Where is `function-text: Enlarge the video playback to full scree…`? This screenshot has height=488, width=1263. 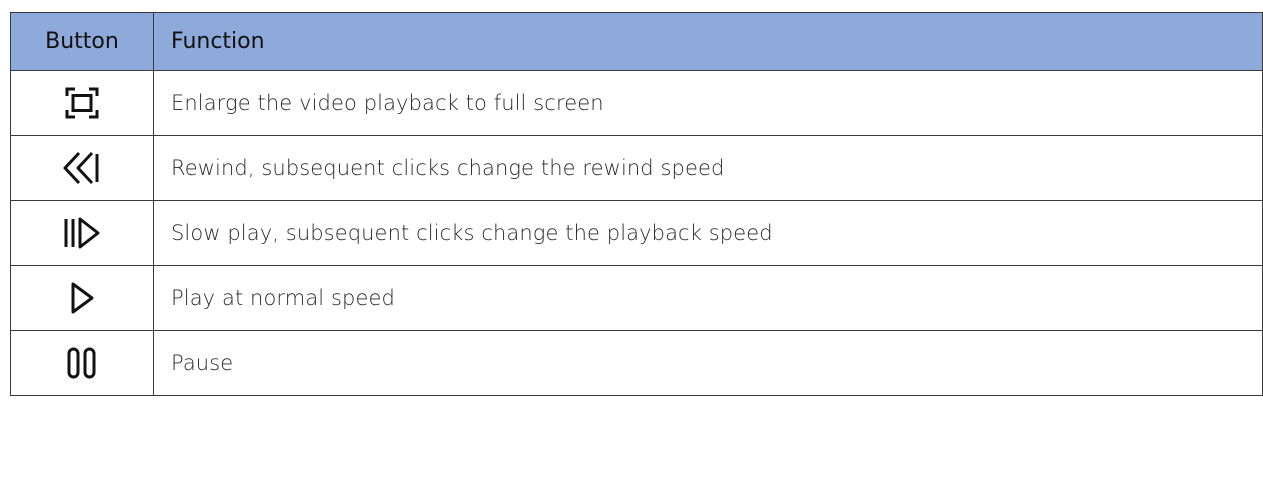 function-text: Enlarge the video playback to full scree… is located at coordinates (708, 103).